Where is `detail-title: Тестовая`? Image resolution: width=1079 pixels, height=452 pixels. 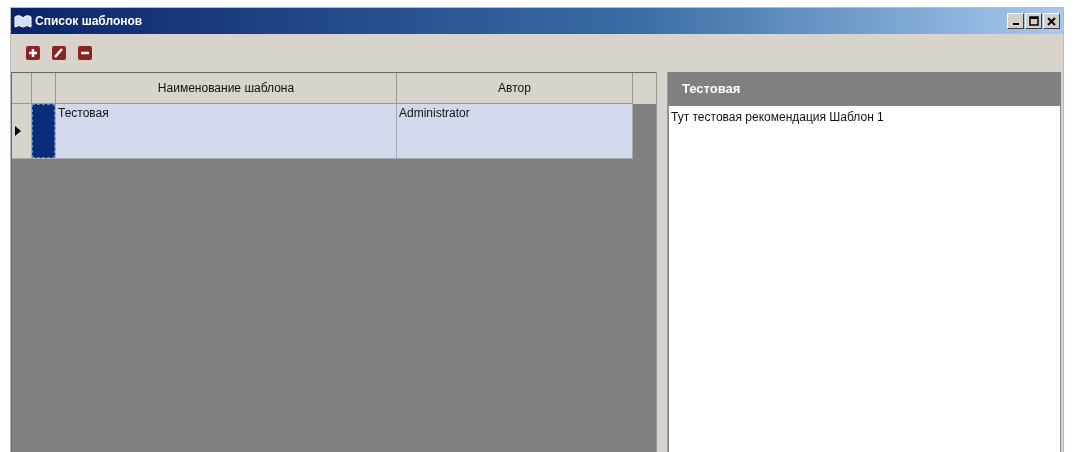
detail-title: Тестовая is located at coordinates (711, 88).